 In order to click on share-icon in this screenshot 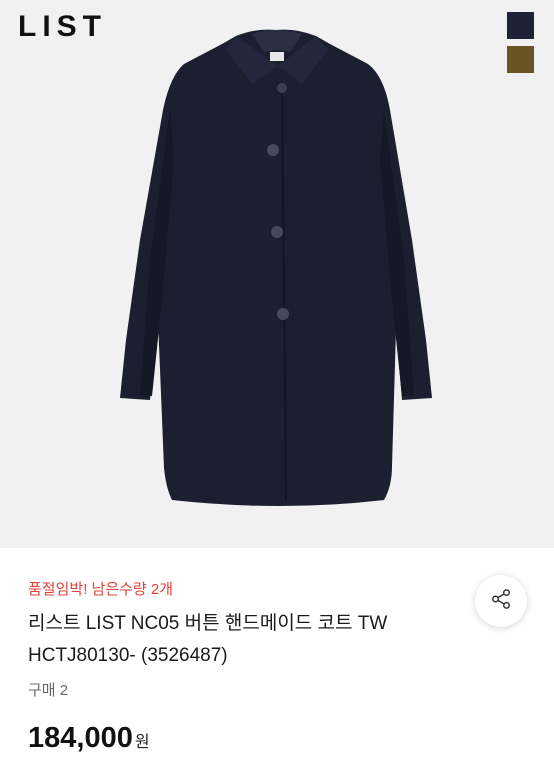, I will do `click(501, 601)`.